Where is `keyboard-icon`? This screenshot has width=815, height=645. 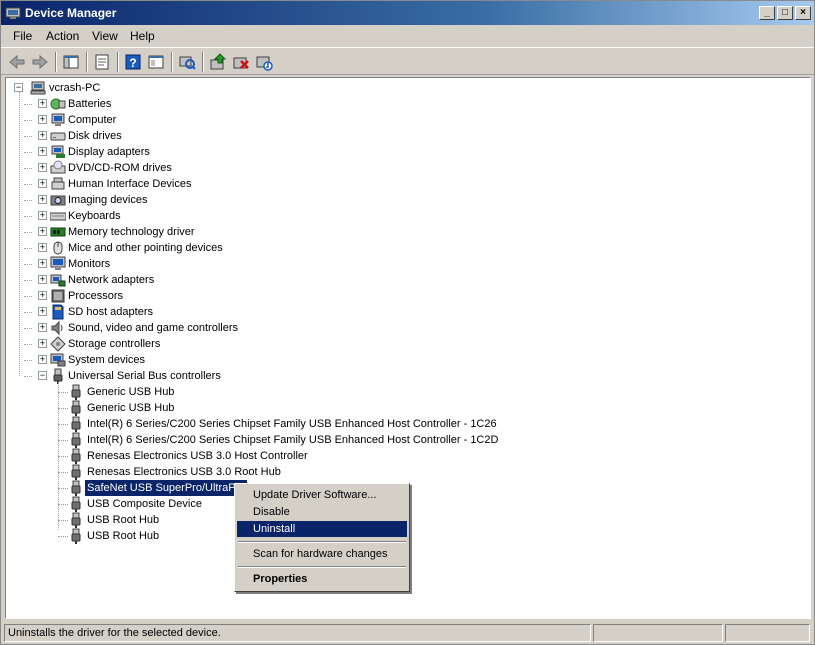 keyboard-icon is located at coordinates (58, 216).